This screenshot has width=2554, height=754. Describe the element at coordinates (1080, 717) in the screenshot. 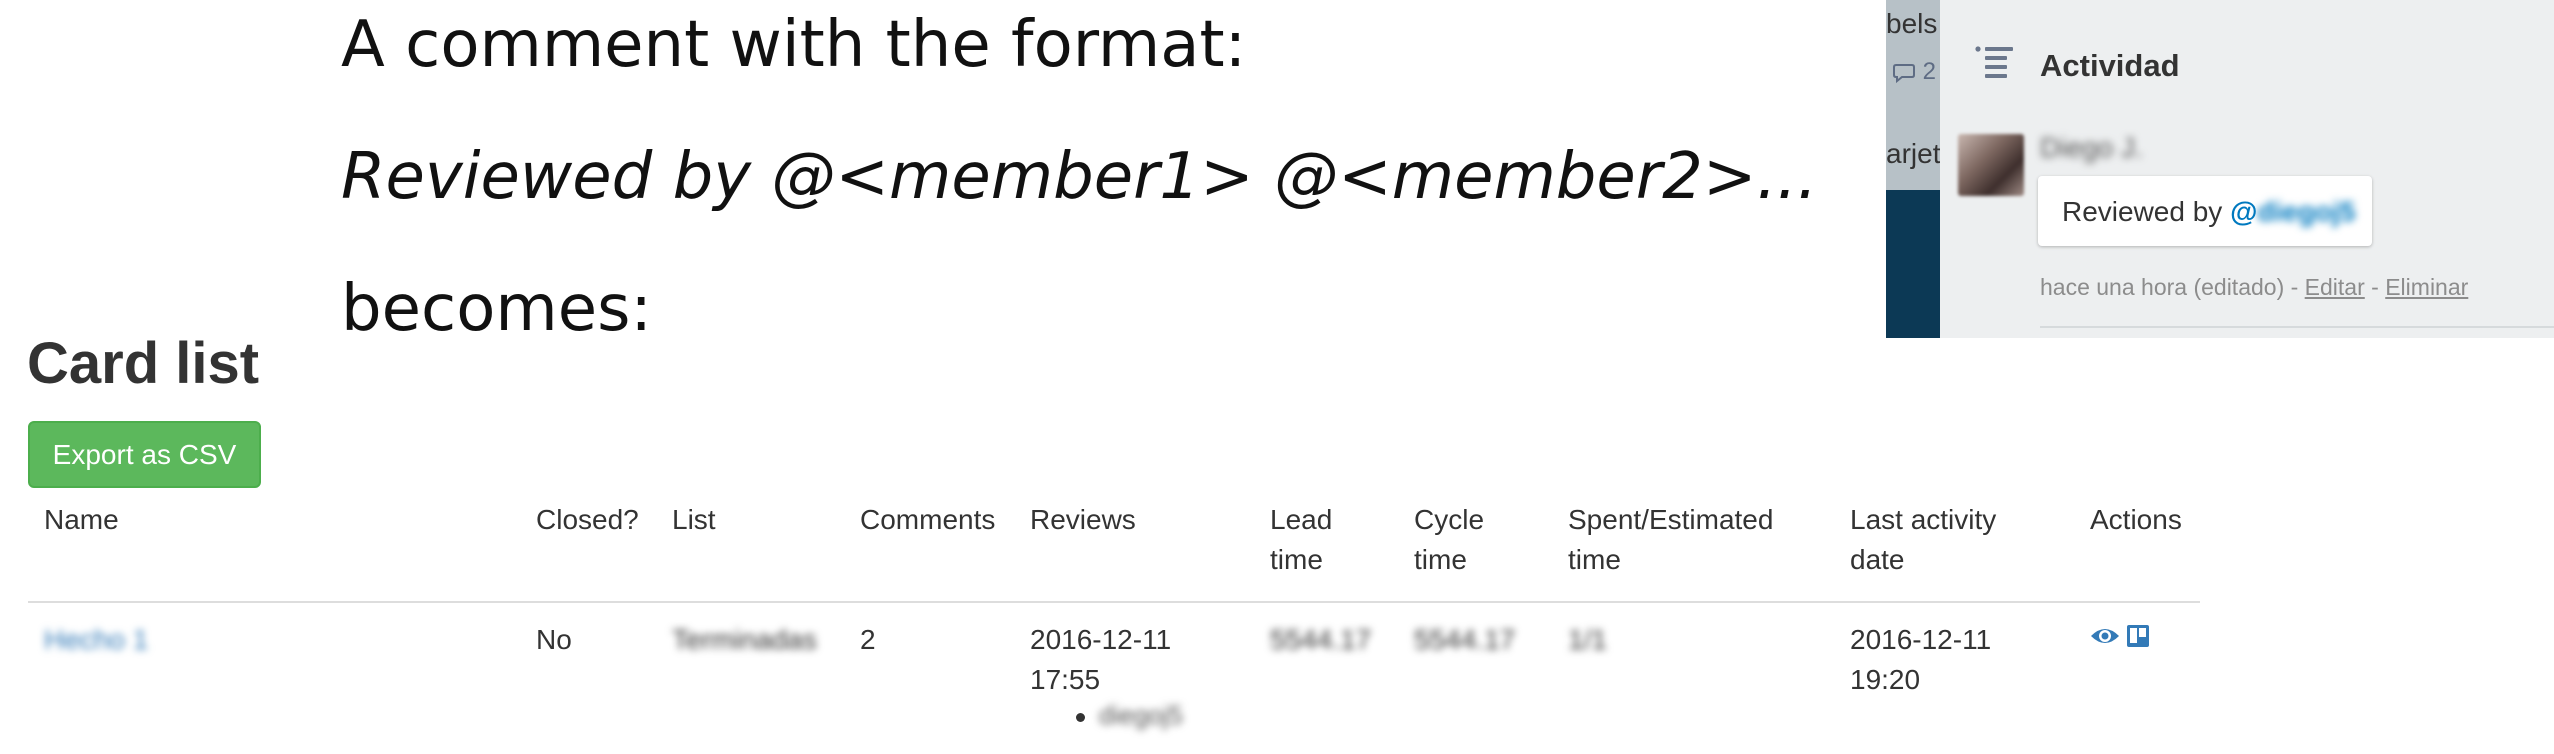

I see `bullet-icon` at that location.